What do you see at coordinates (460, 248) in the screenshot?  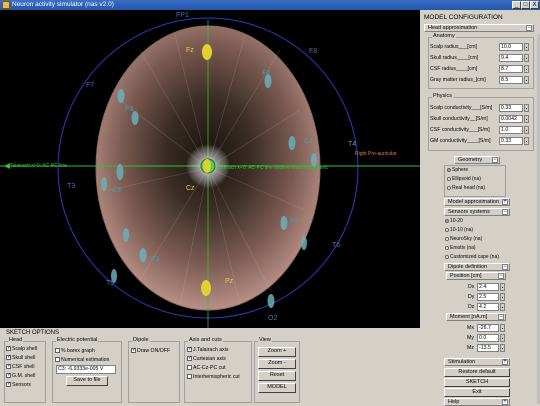 I see `sensors-emotiv-radio: Emotiv (na)` at bounding box center [460, 248].